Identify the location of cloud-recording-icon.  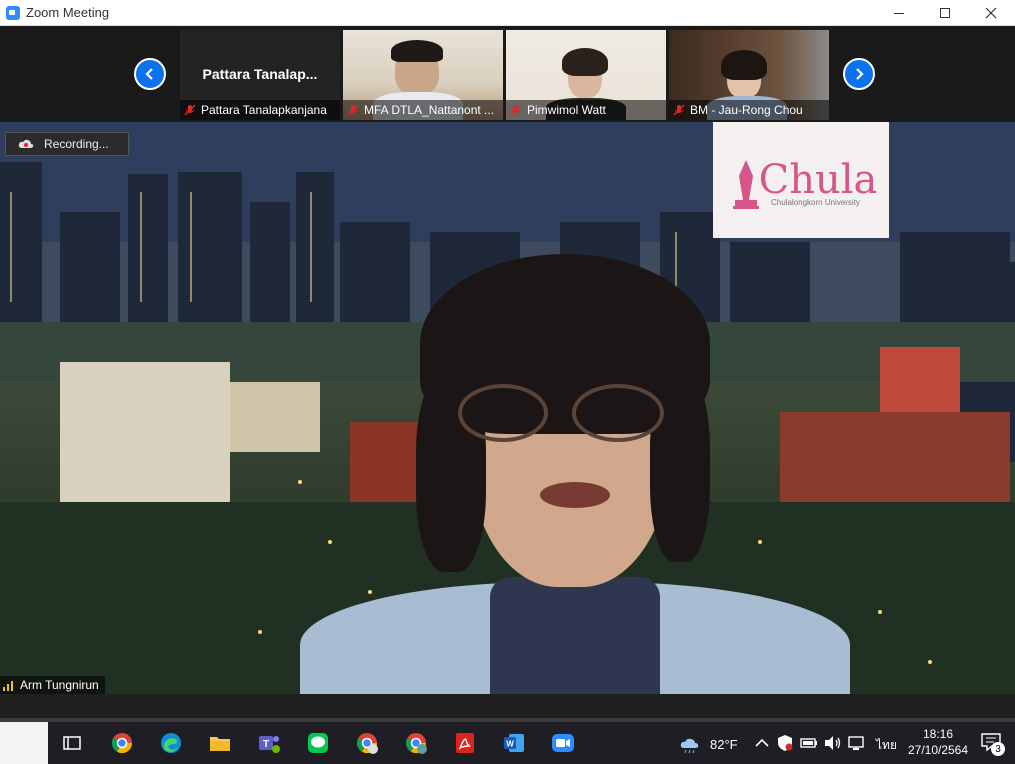
(26, 143).